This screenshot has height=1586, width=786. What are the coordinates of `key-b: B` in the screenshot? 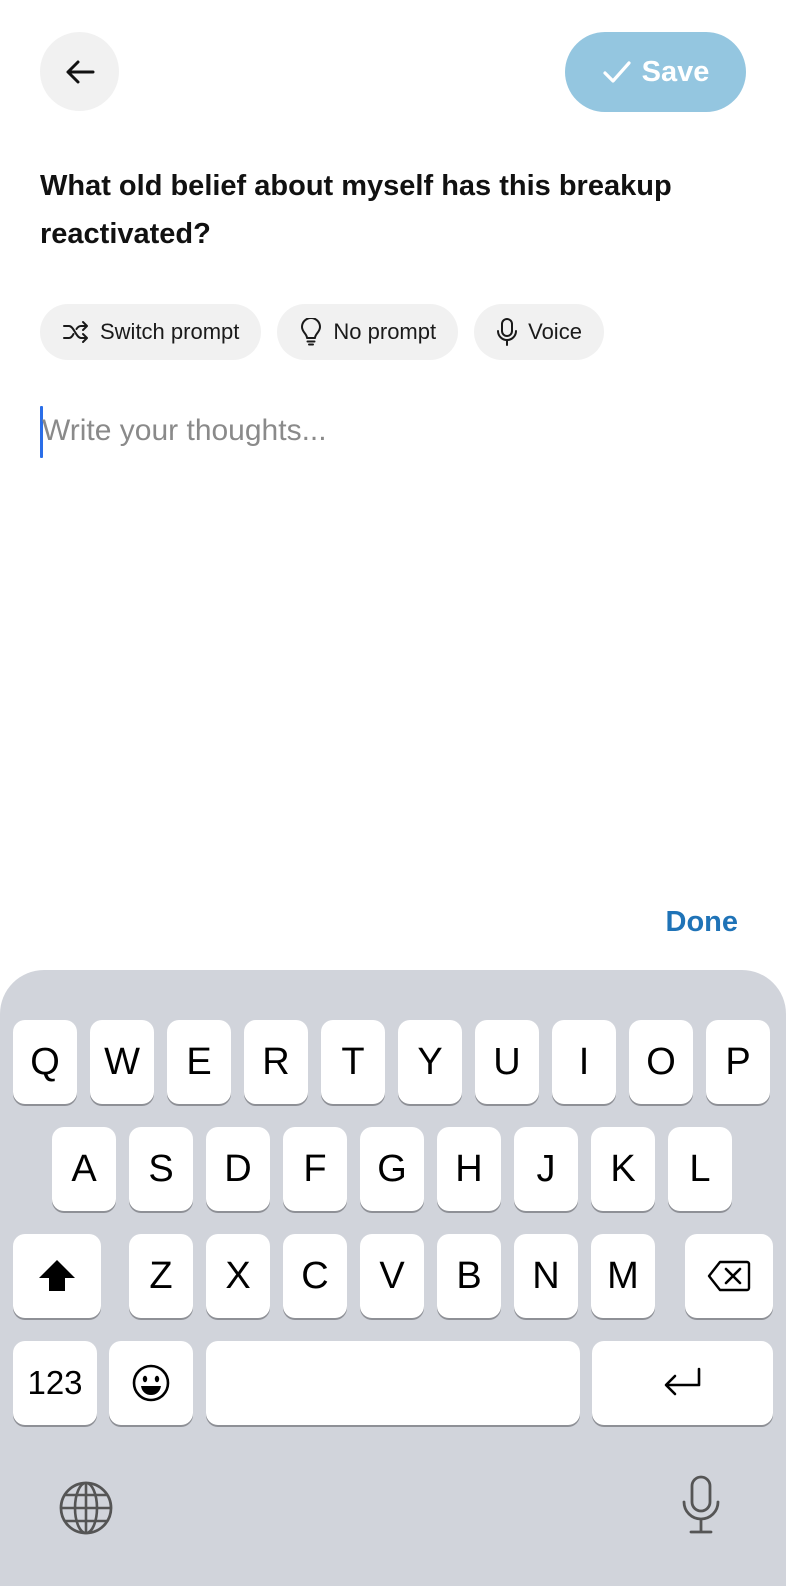 It's located at (469, 1276).